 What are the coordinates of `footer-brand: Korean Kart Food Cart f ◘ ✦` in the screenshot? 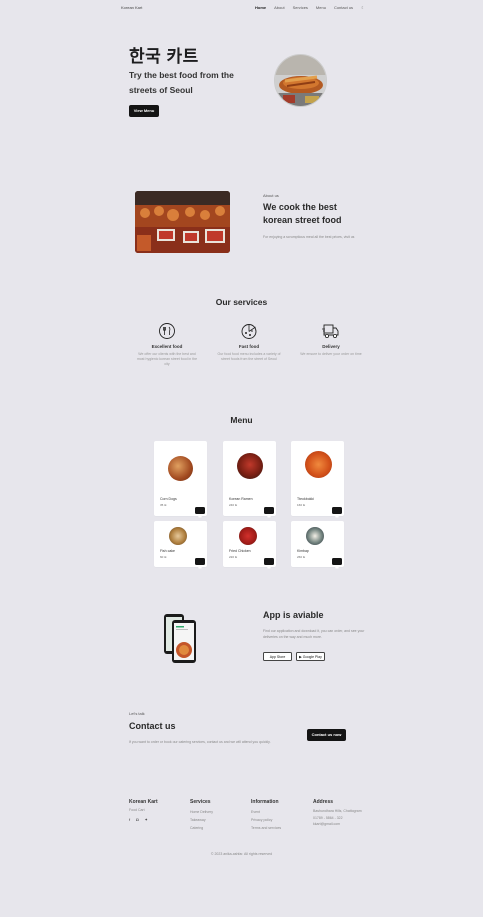 It's located at (143, 810).